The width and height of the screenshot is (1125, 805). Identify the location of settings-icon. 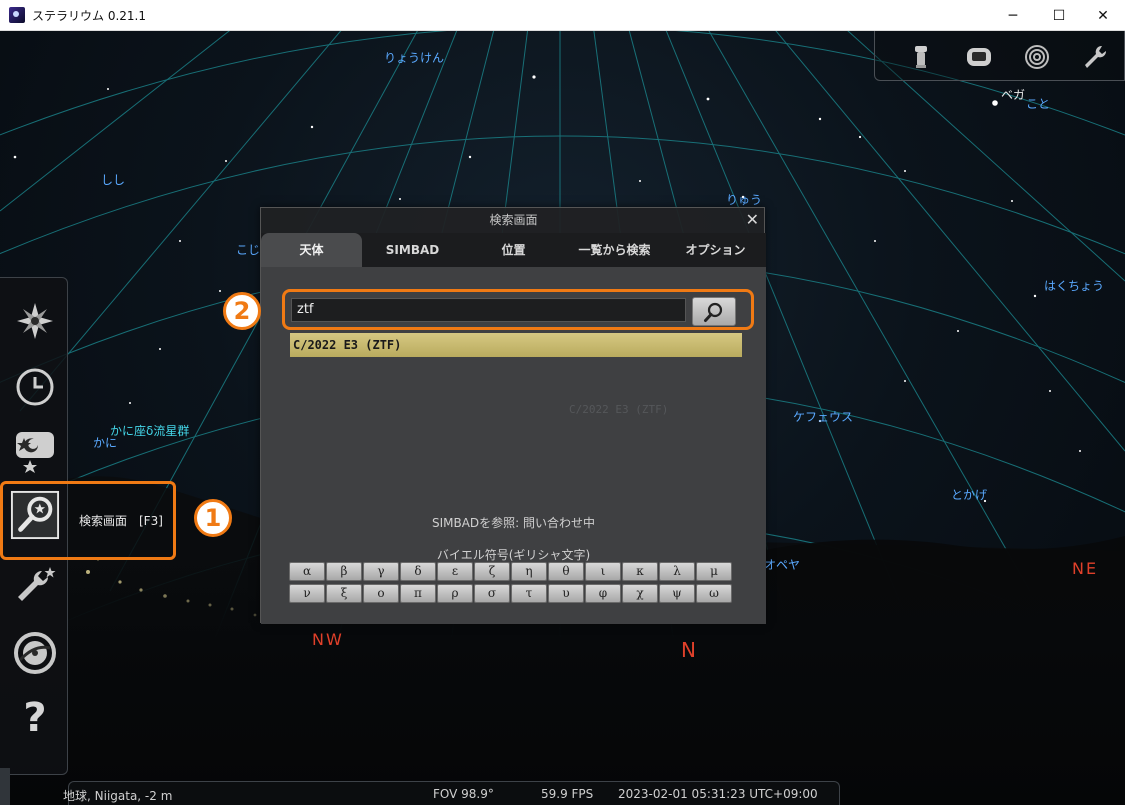
(35, 588).